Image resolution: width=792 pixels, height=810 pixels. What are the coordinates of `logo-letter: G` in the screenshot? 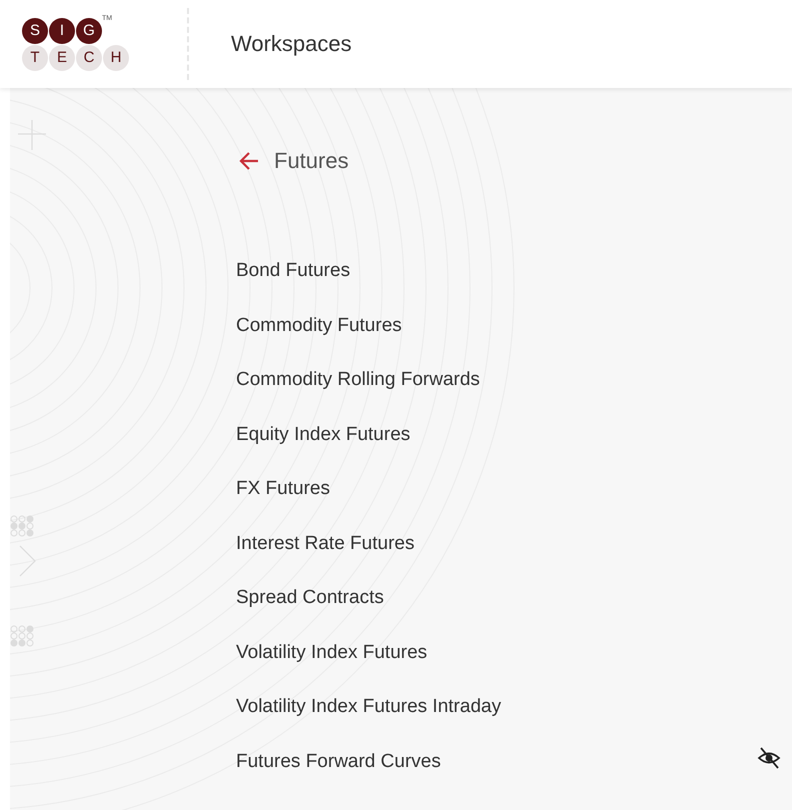 It's located at (89, 31).